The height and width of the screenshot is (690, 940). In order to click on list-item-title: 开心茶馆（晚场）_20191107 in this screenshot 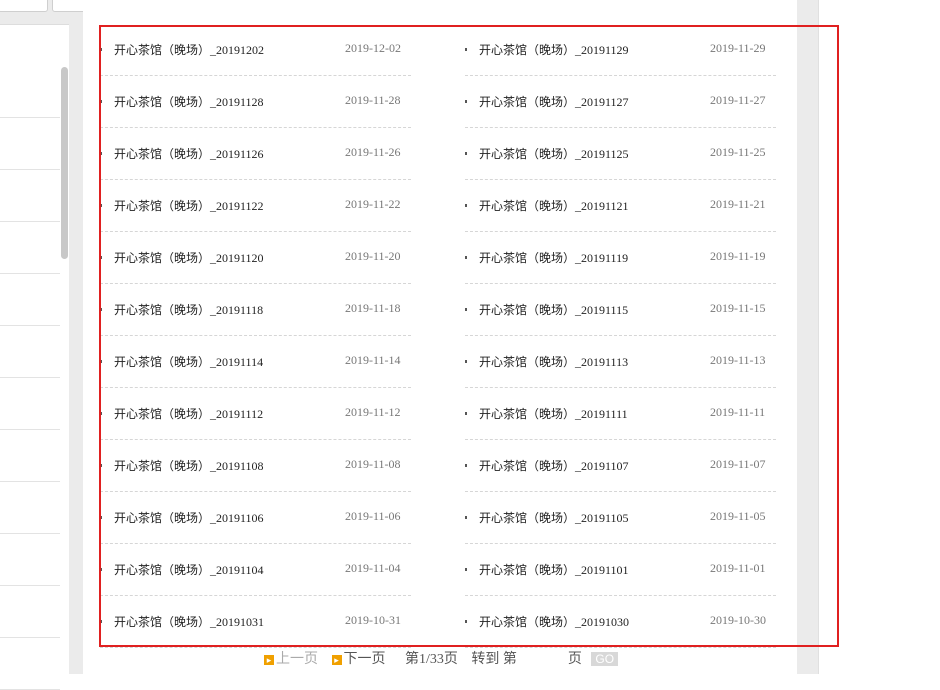, I will do `click(554, 465)`.